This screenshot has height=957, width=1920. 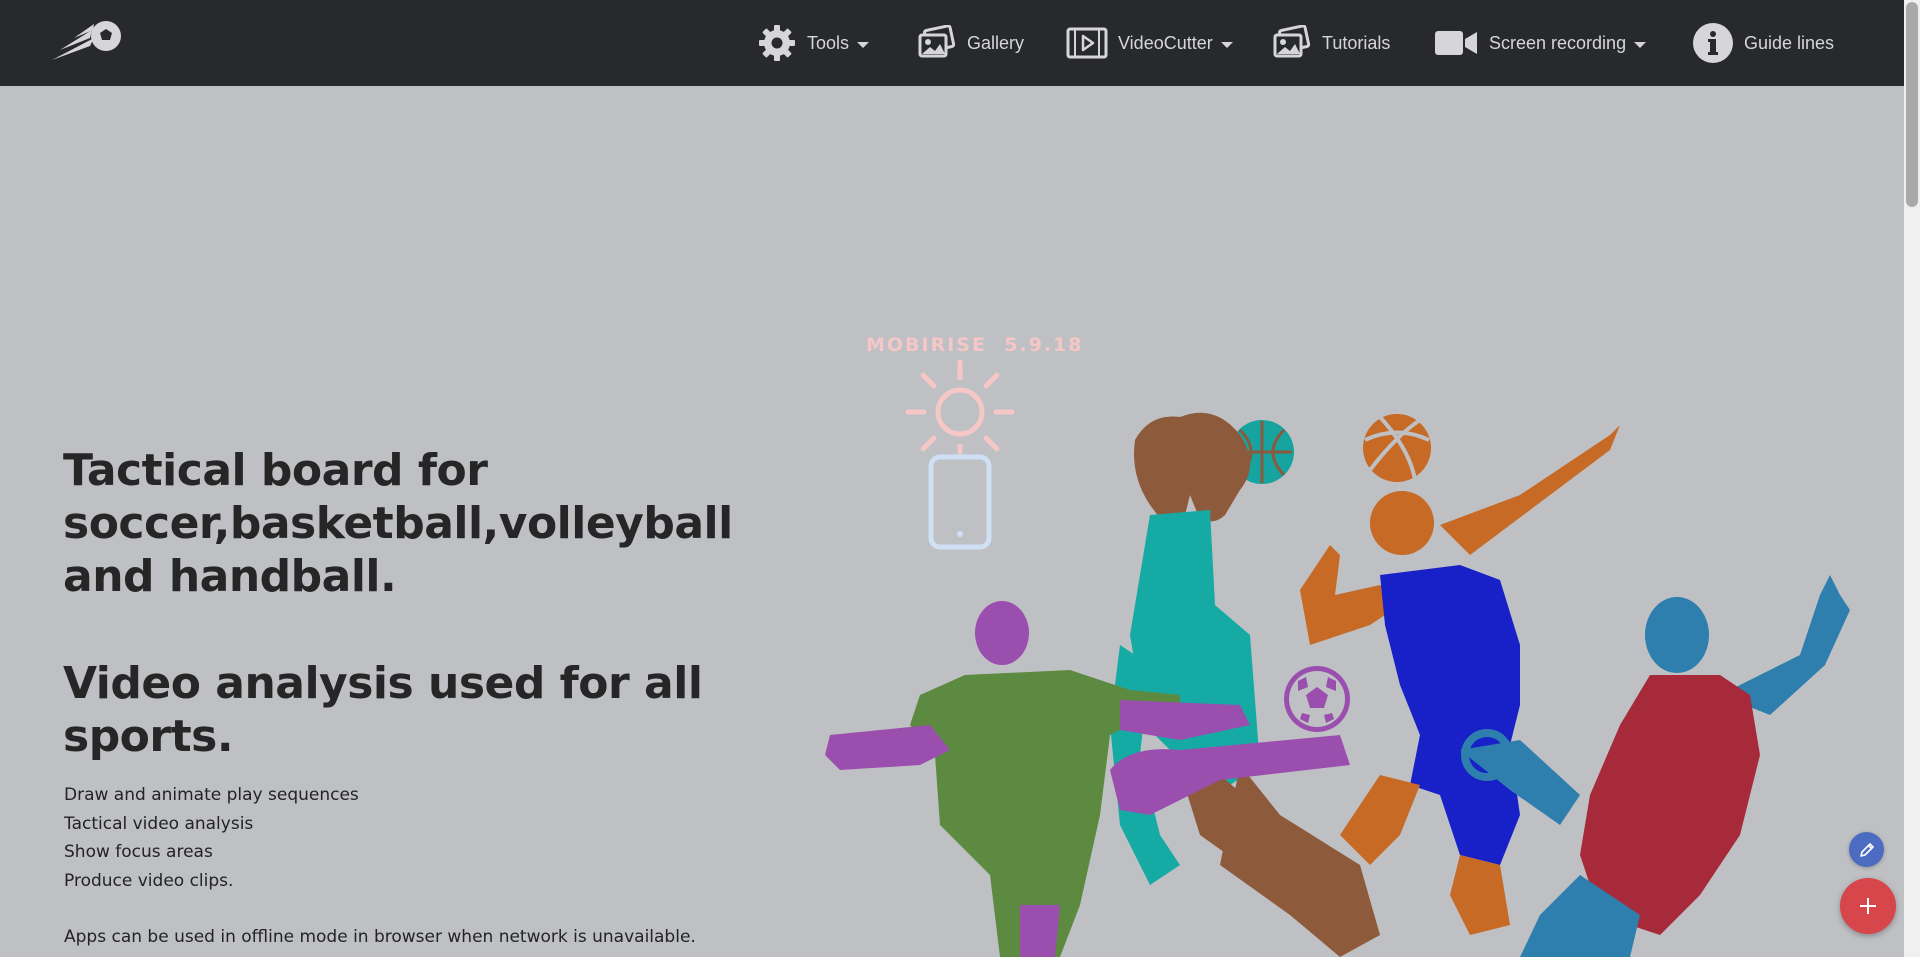 I want to click on feature-item: Tactical video analysis, so click(x=159, y=823).